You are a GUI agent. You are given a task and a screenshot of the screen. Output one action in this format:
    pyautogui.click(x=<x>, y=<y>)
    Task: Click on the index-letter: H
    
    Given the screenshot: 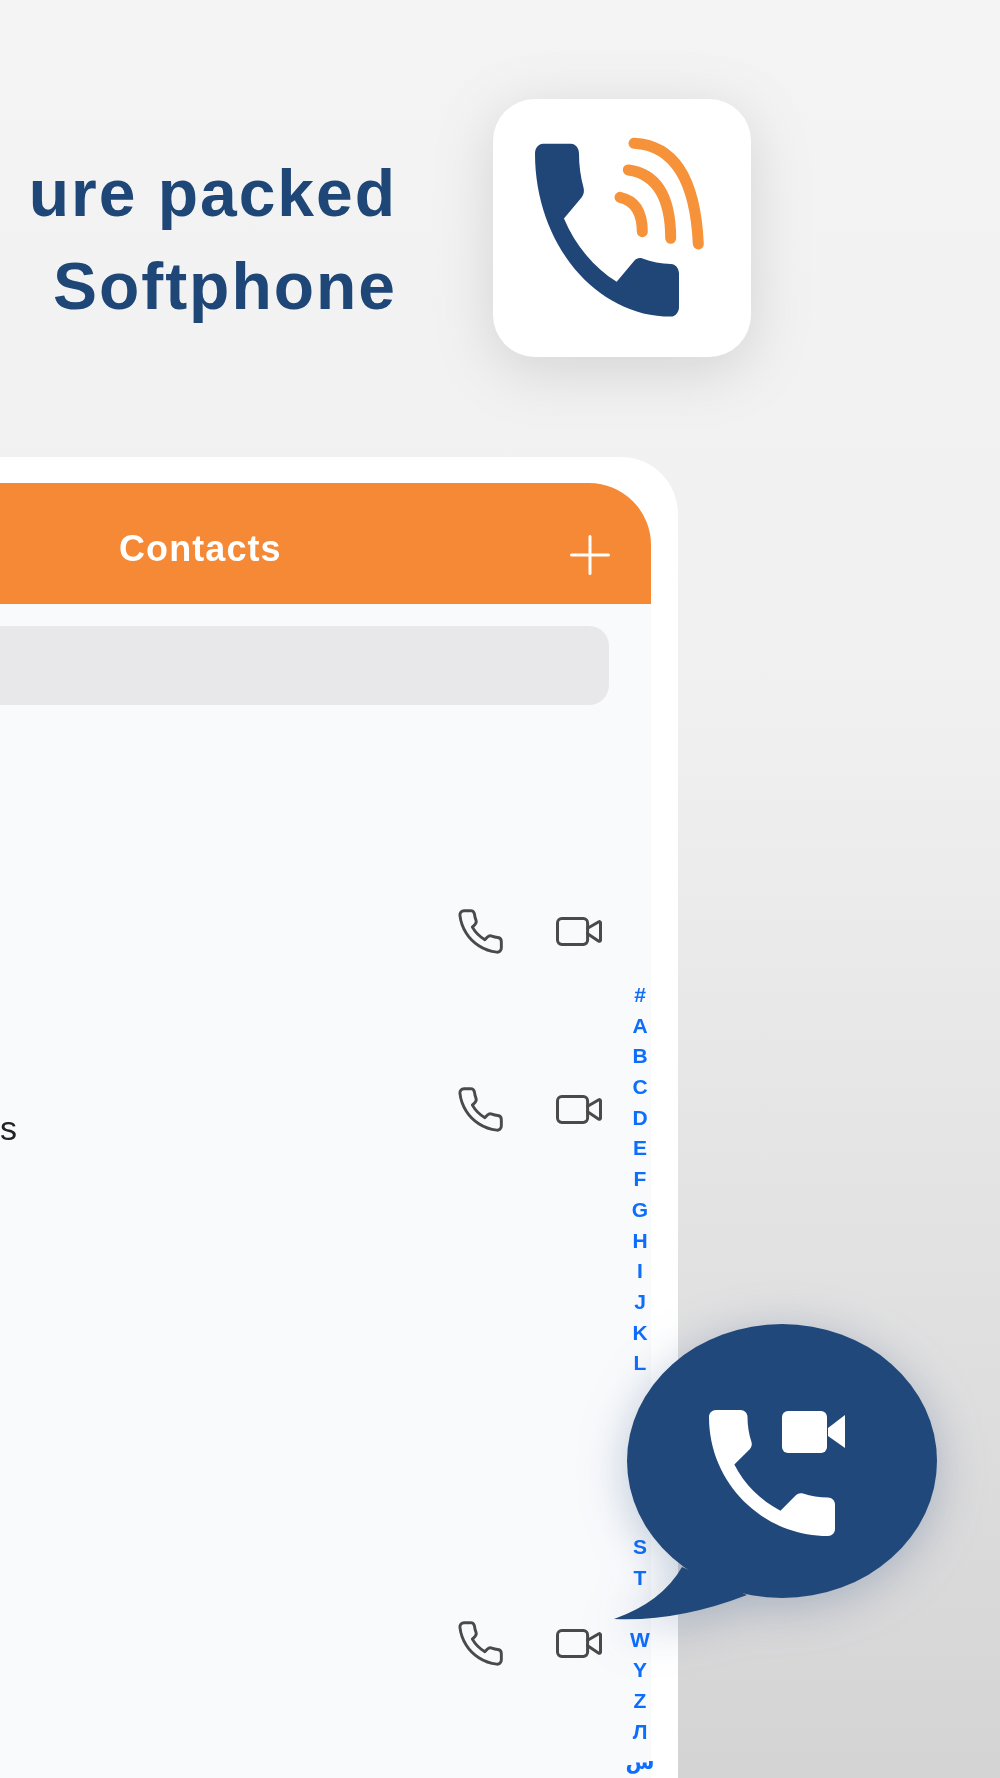 What is the action you would take?
    pyautogui.click(x=640, y=1240)
    